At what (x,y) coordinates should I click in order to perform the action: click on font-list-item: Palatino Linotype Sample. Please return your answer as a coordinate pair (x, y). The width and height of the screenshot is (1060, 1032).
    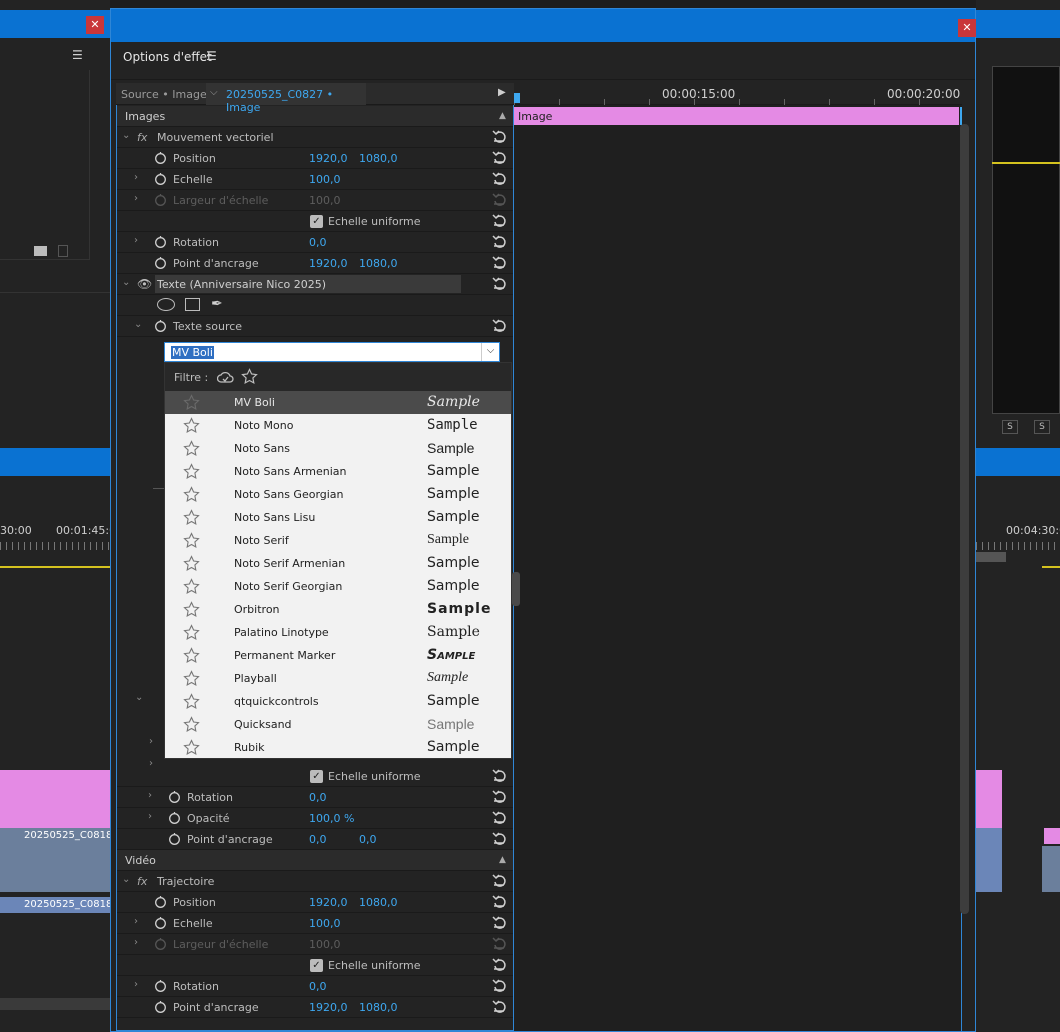
    Looking at the image, I should click on (338, 632).